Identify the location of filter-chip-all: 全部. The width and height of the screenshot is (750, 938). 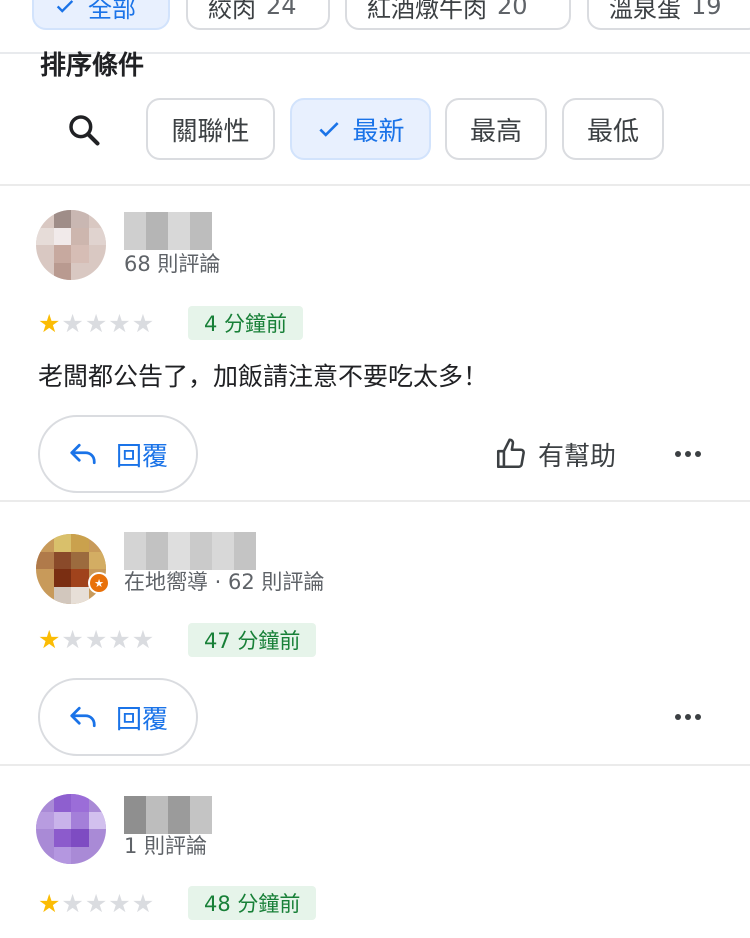
(101, 15).